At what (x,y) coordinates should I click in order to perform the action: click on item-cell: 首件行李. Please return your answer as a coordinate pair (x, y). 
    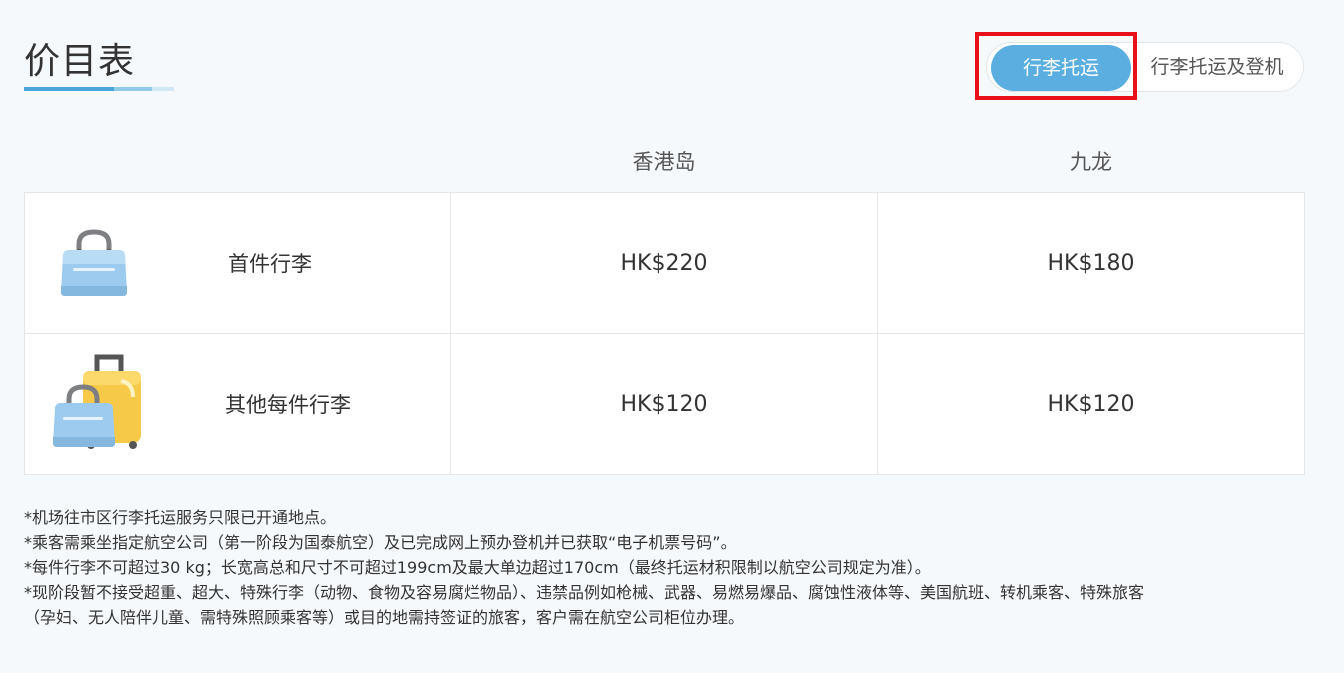
    Looking at the image, I should click on (238, 263).